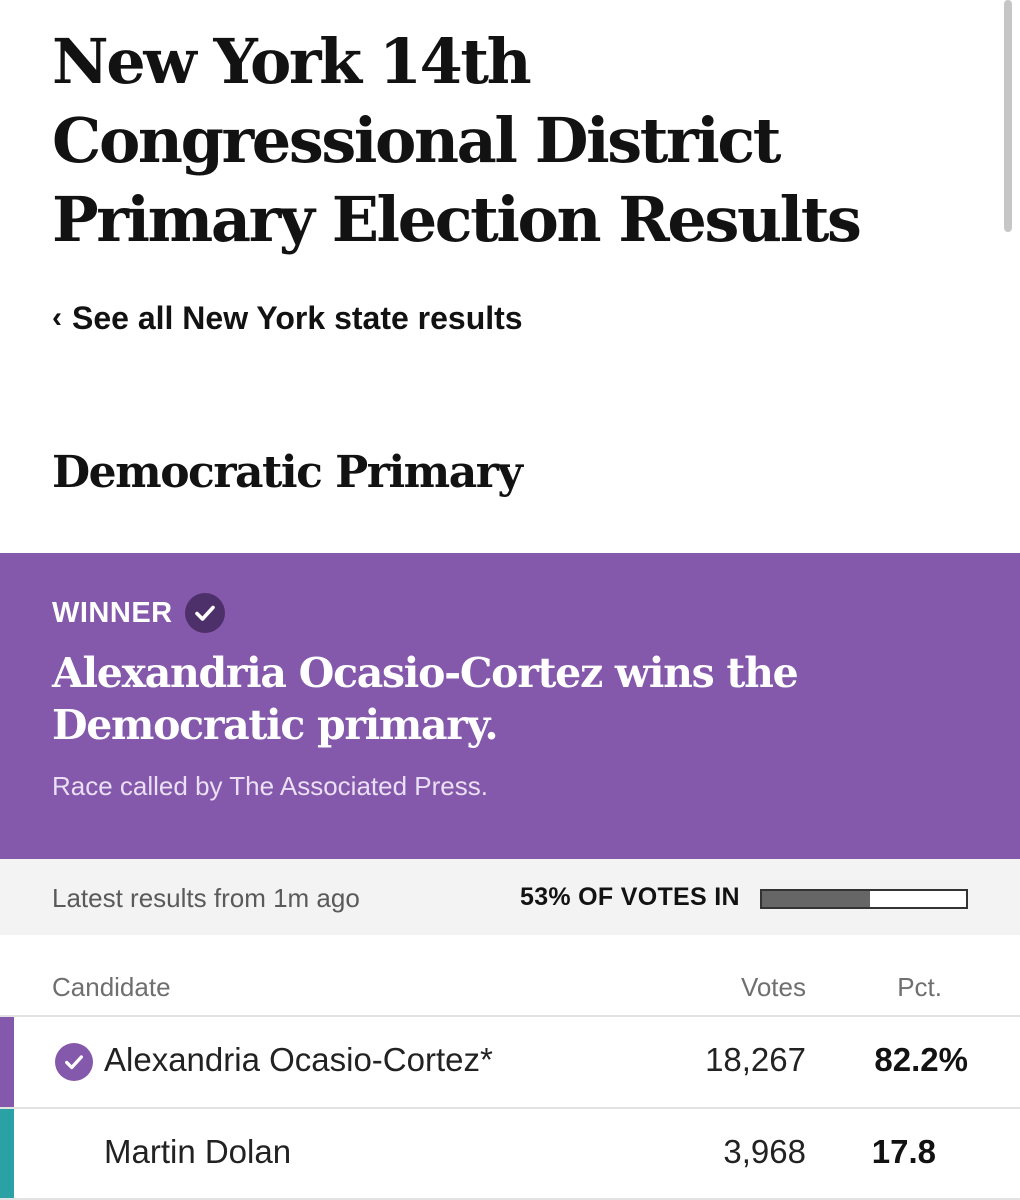 This screenshot has height=1200, width=1020. Describe the element at coordinates (755, 1059) in the screenshot. I see `candidate-votes: 18,267` at that location.